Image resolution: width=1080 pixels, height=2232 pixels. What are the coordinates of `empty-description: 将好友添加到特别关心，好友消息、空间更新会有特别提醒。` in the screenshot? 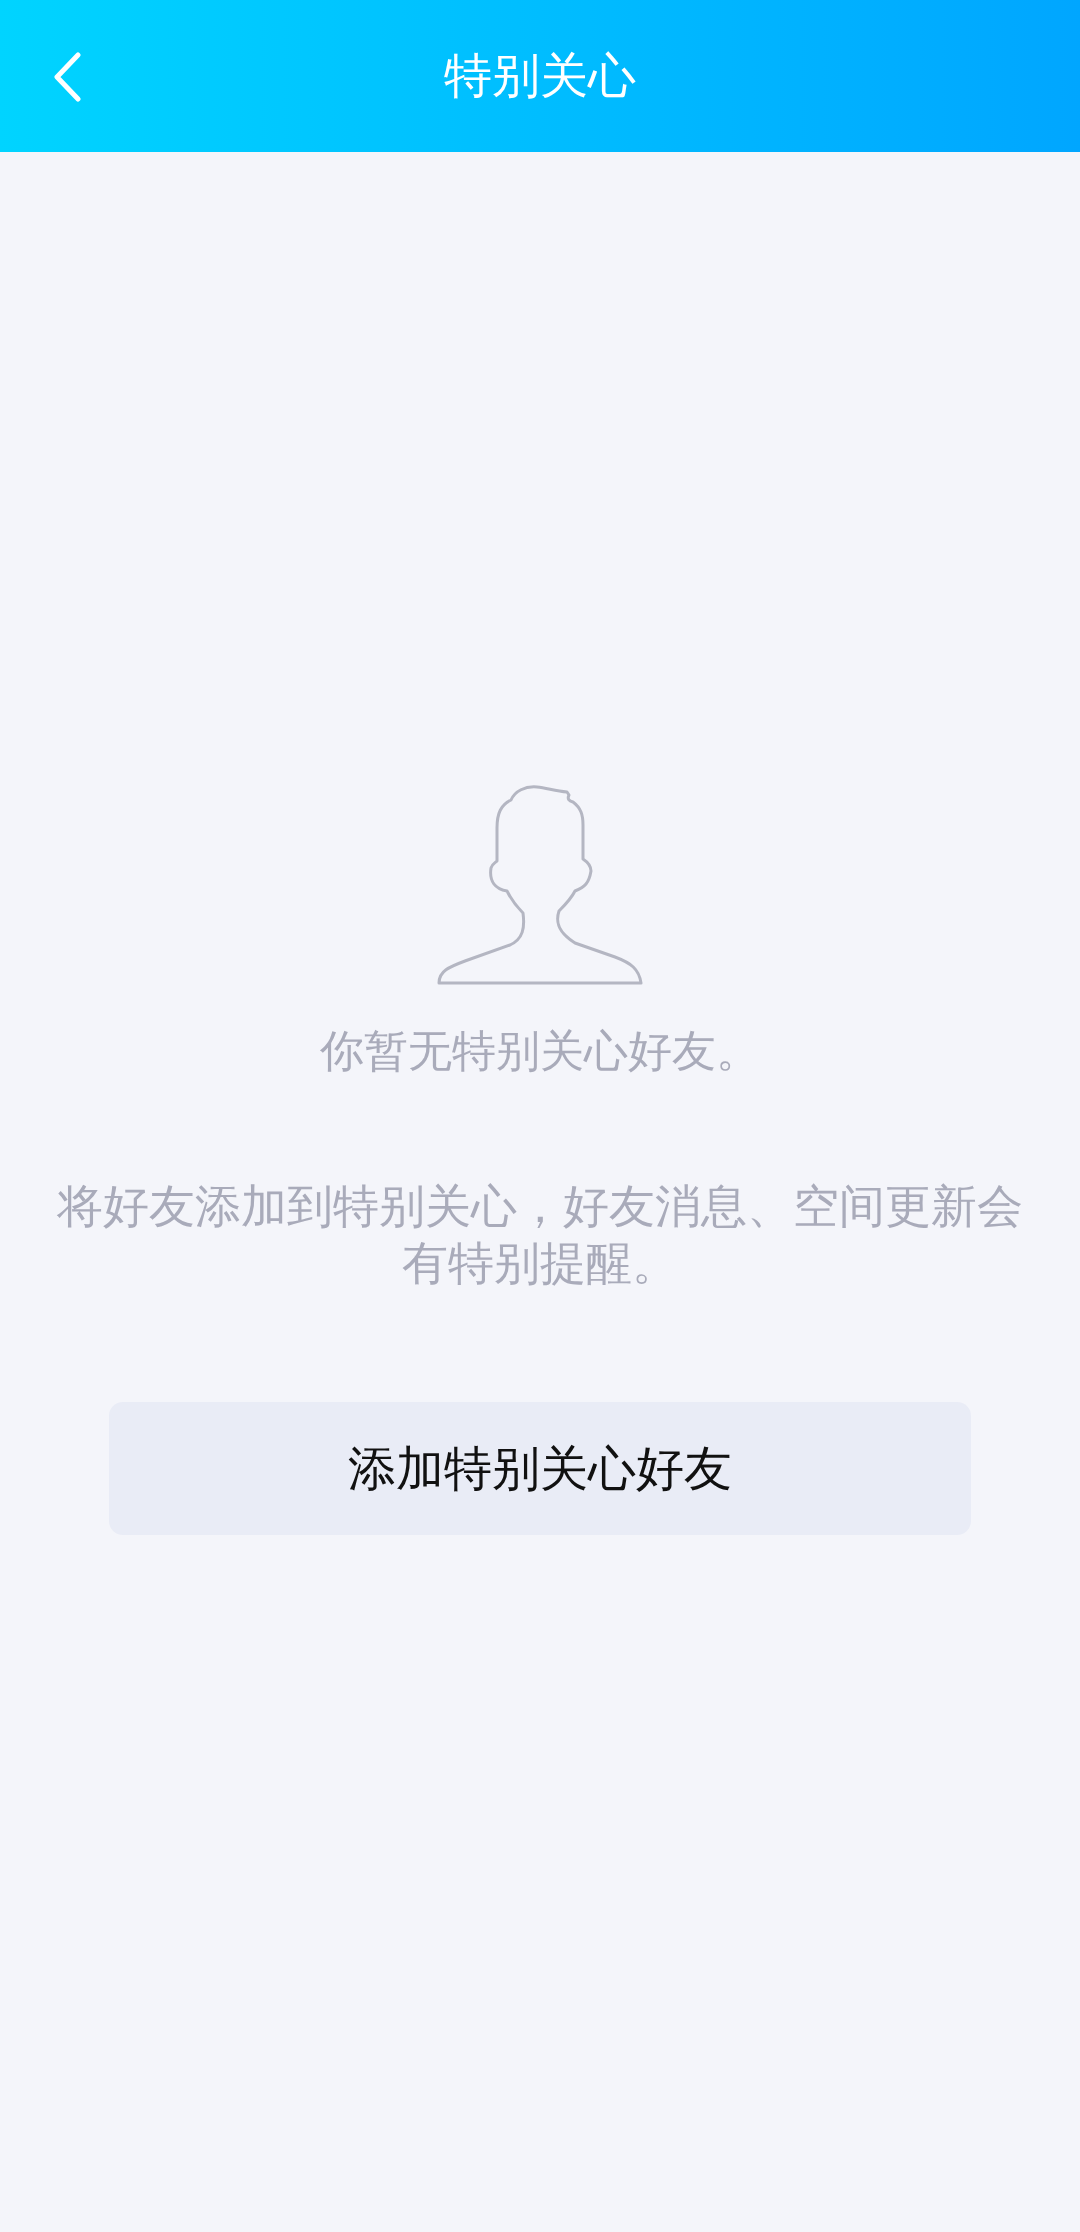 It's located at (540, 1235).